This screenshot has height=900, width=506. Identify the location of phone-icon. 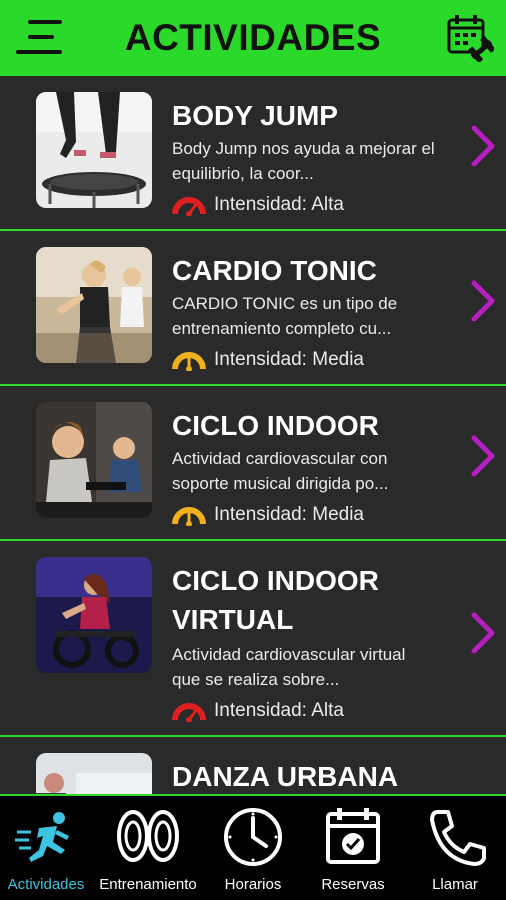
(458, 838).